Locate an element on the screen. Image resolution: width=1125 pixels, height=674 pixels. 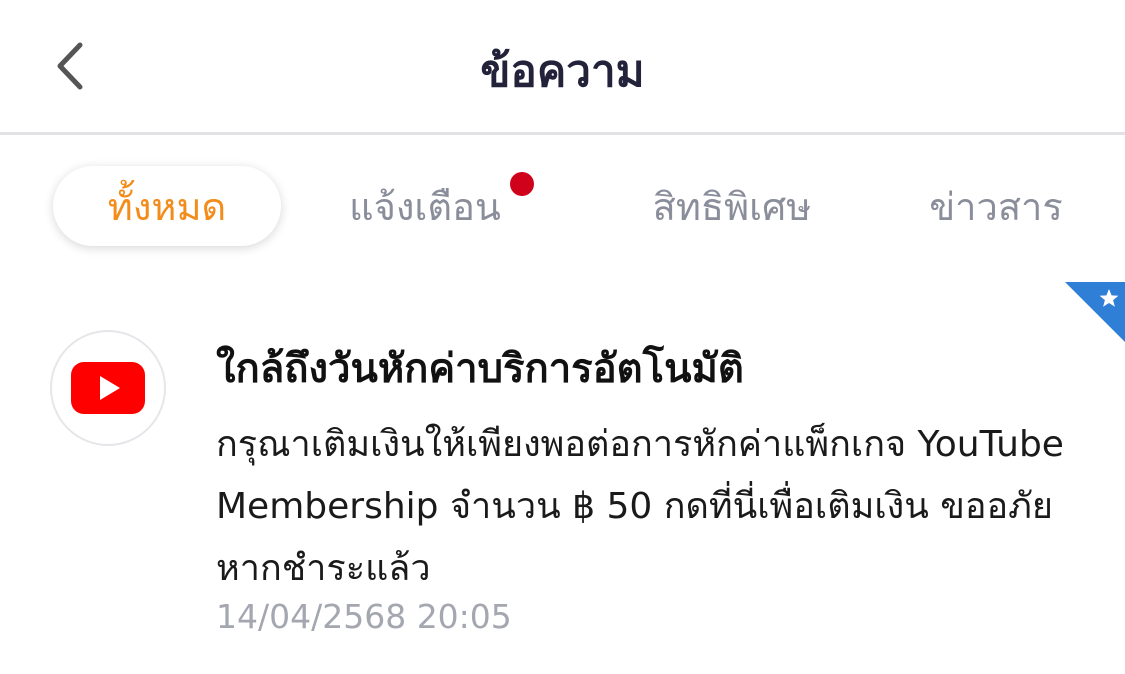
tab-privileges: สิทธิพิเศษ is located at coordinates (732, 206).